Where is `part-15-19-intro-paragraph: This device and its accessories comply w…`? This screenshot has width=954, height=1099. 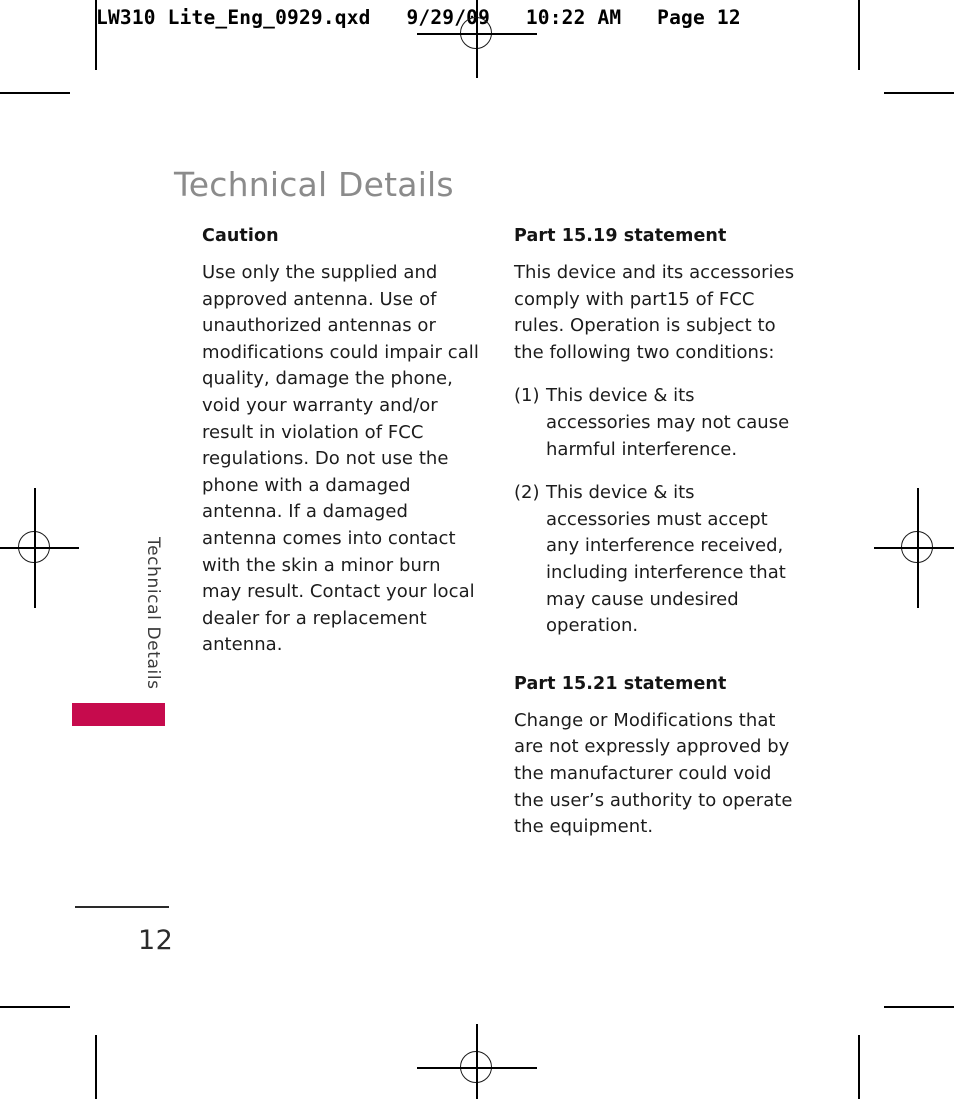 part-15-19-intro-paragraph: This device and its accessories comply w… is located at coordinates (654, 312).